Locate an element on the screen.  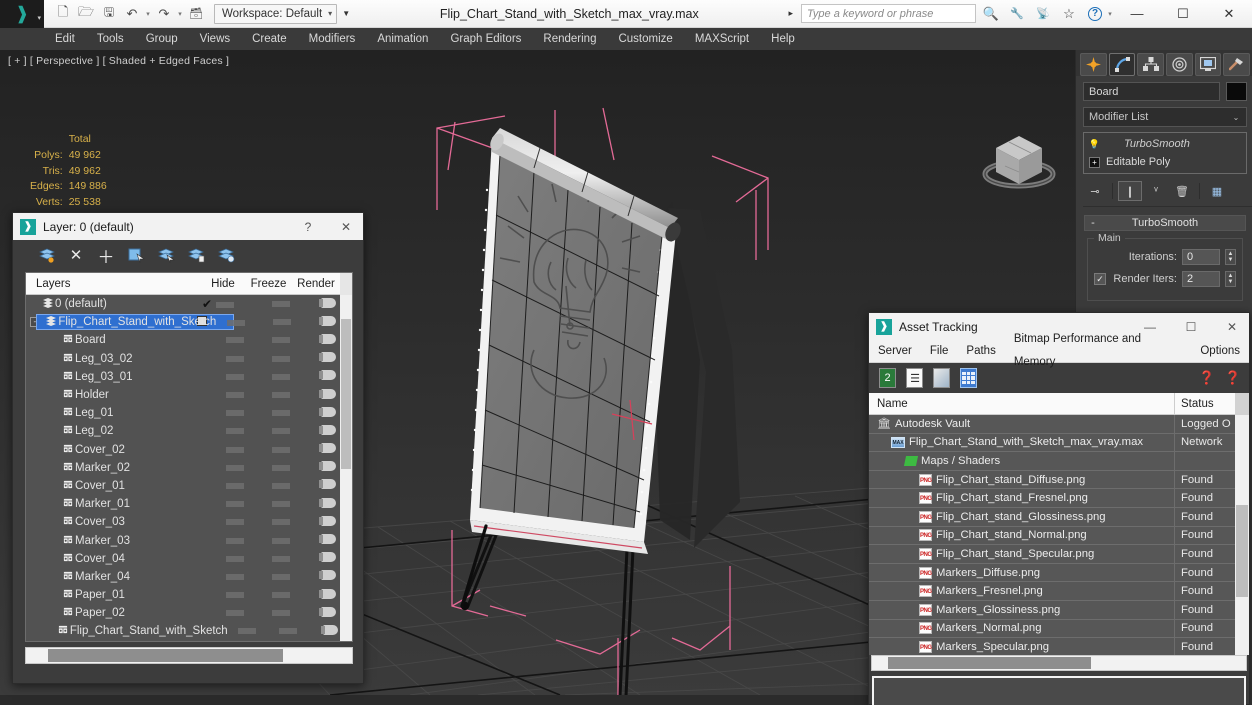
layer-vertical-scrollbar is located at coordinates (346, 468).